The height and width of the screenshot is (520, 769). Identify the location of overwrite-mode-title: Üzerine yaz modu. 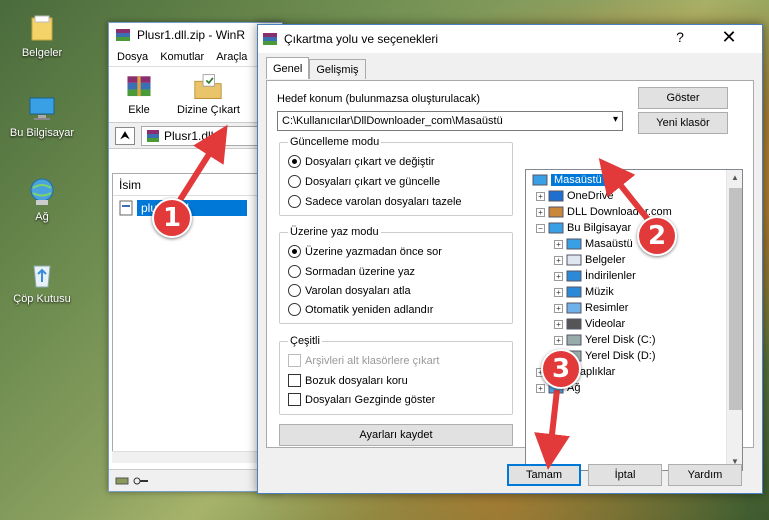
(334, 232).